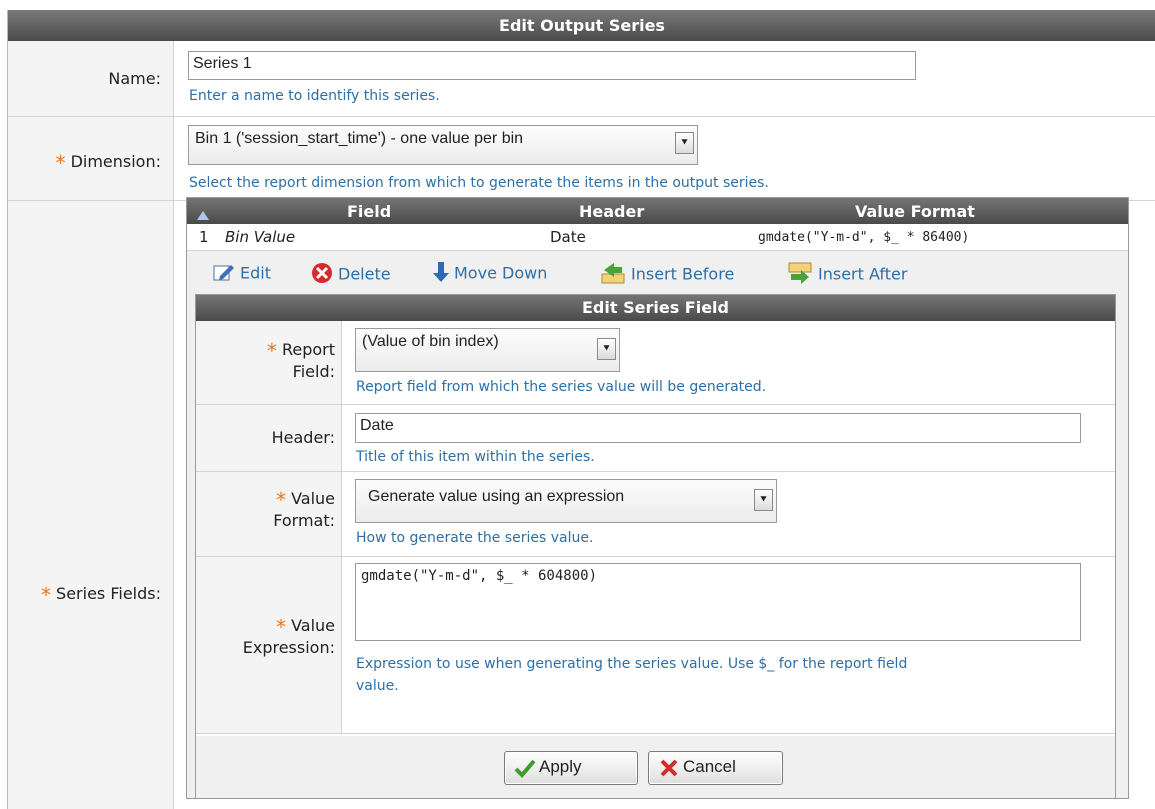 Image resolution: width=1155 pixels, height=809 pixels. I want to click on apply-button: Apply, so click(571, 768).